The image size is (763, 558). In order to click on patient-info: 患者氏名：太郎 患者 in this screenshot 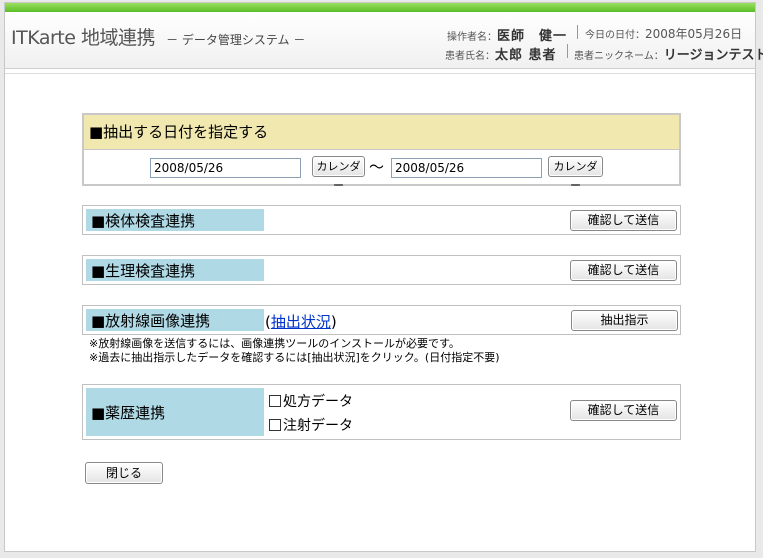, I will do `click(501, 53)`.